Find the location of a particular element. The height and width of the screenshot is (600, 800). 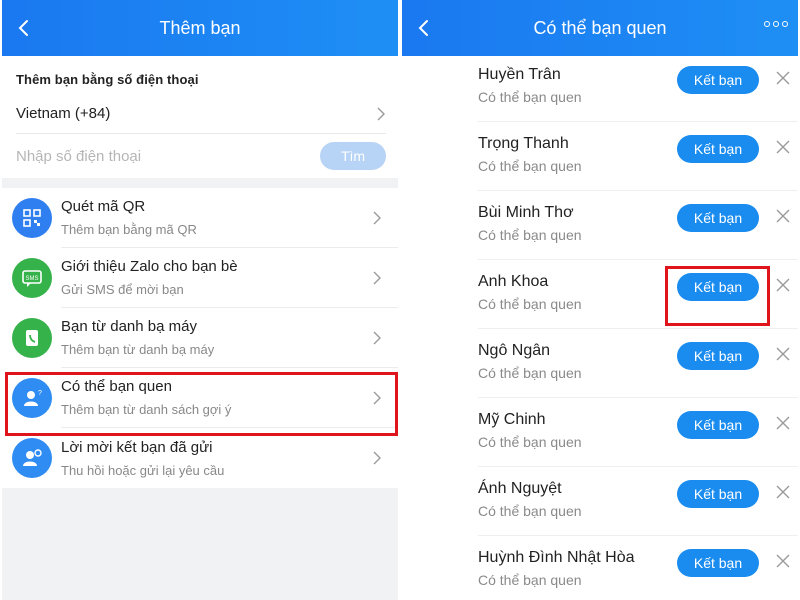

friend-name: Ngô Ngân is located at coordinates (514, 350).